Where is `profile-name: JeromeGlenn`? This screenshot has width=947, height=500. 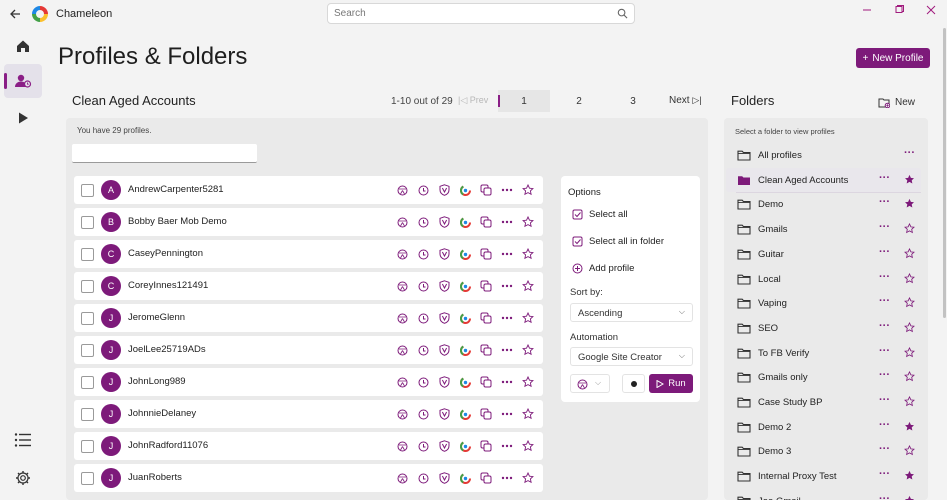 profile-name: JeromeGlenn is located at coordinates (156, 317).